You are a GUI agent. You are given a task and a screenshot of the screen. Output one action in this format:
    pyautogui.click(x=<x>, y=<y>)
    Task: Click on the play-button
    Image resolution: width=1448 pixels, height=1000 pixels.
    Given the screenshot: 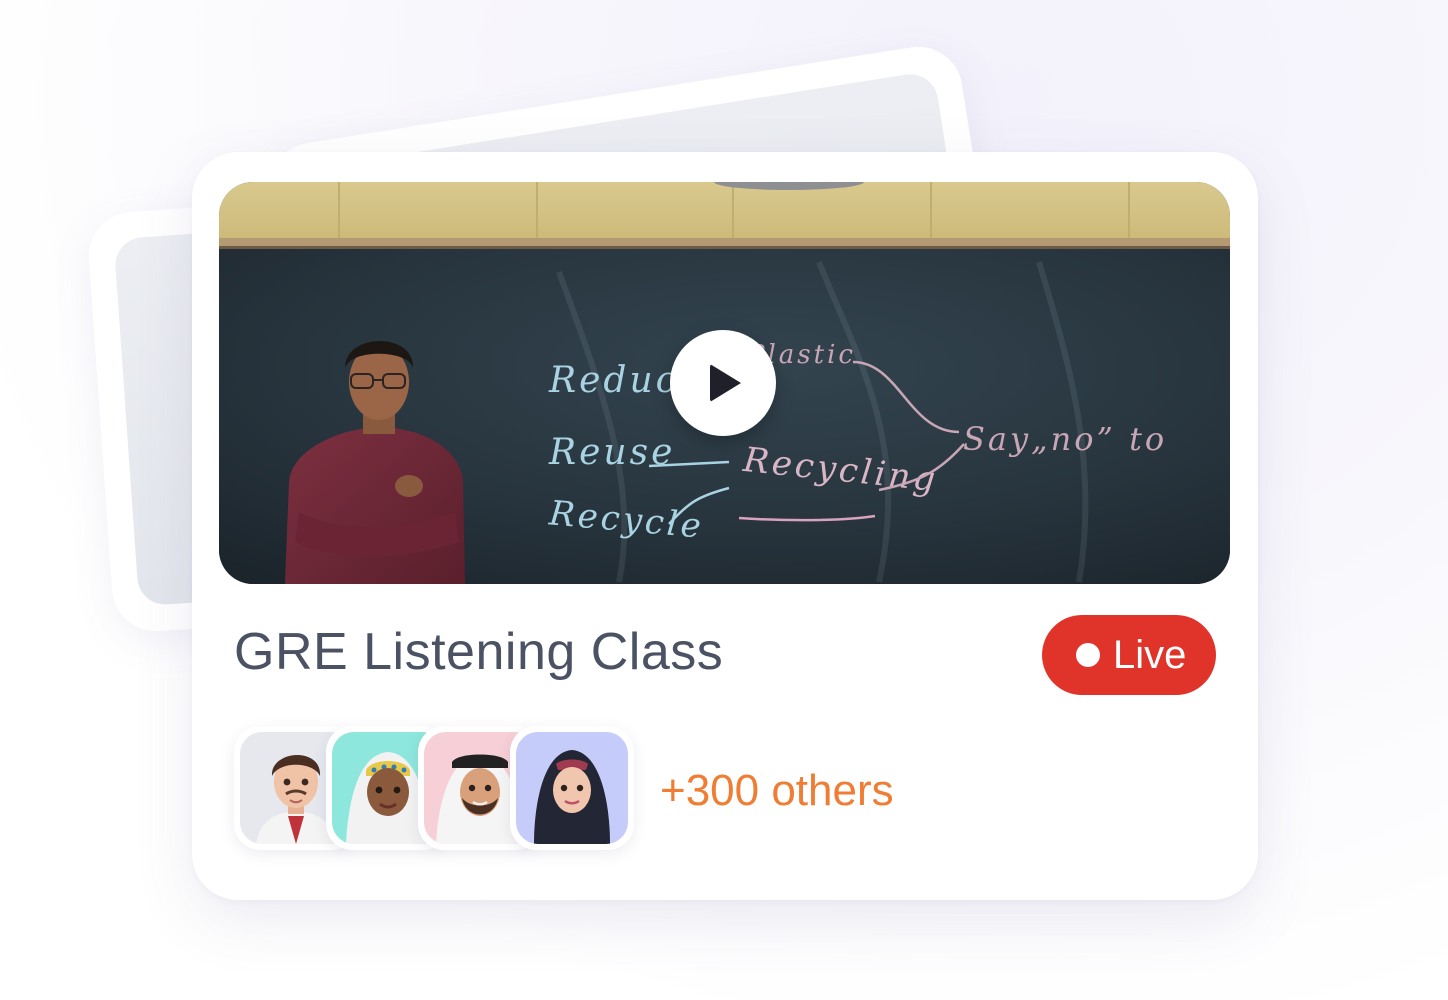 What is the action you would take?
    pyautogui.click(x=723, y=383)
    